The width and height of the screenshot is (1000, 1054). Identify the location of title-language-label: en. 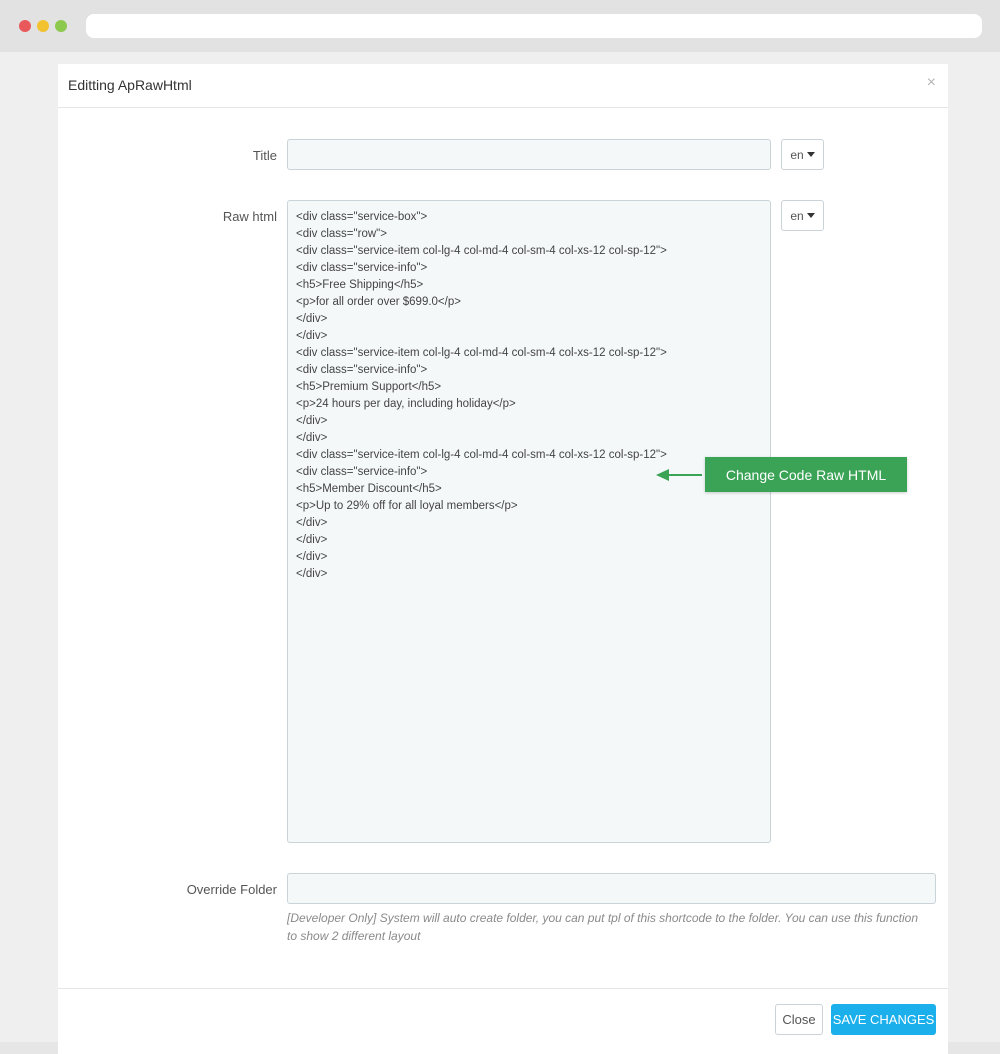
(797, 154).